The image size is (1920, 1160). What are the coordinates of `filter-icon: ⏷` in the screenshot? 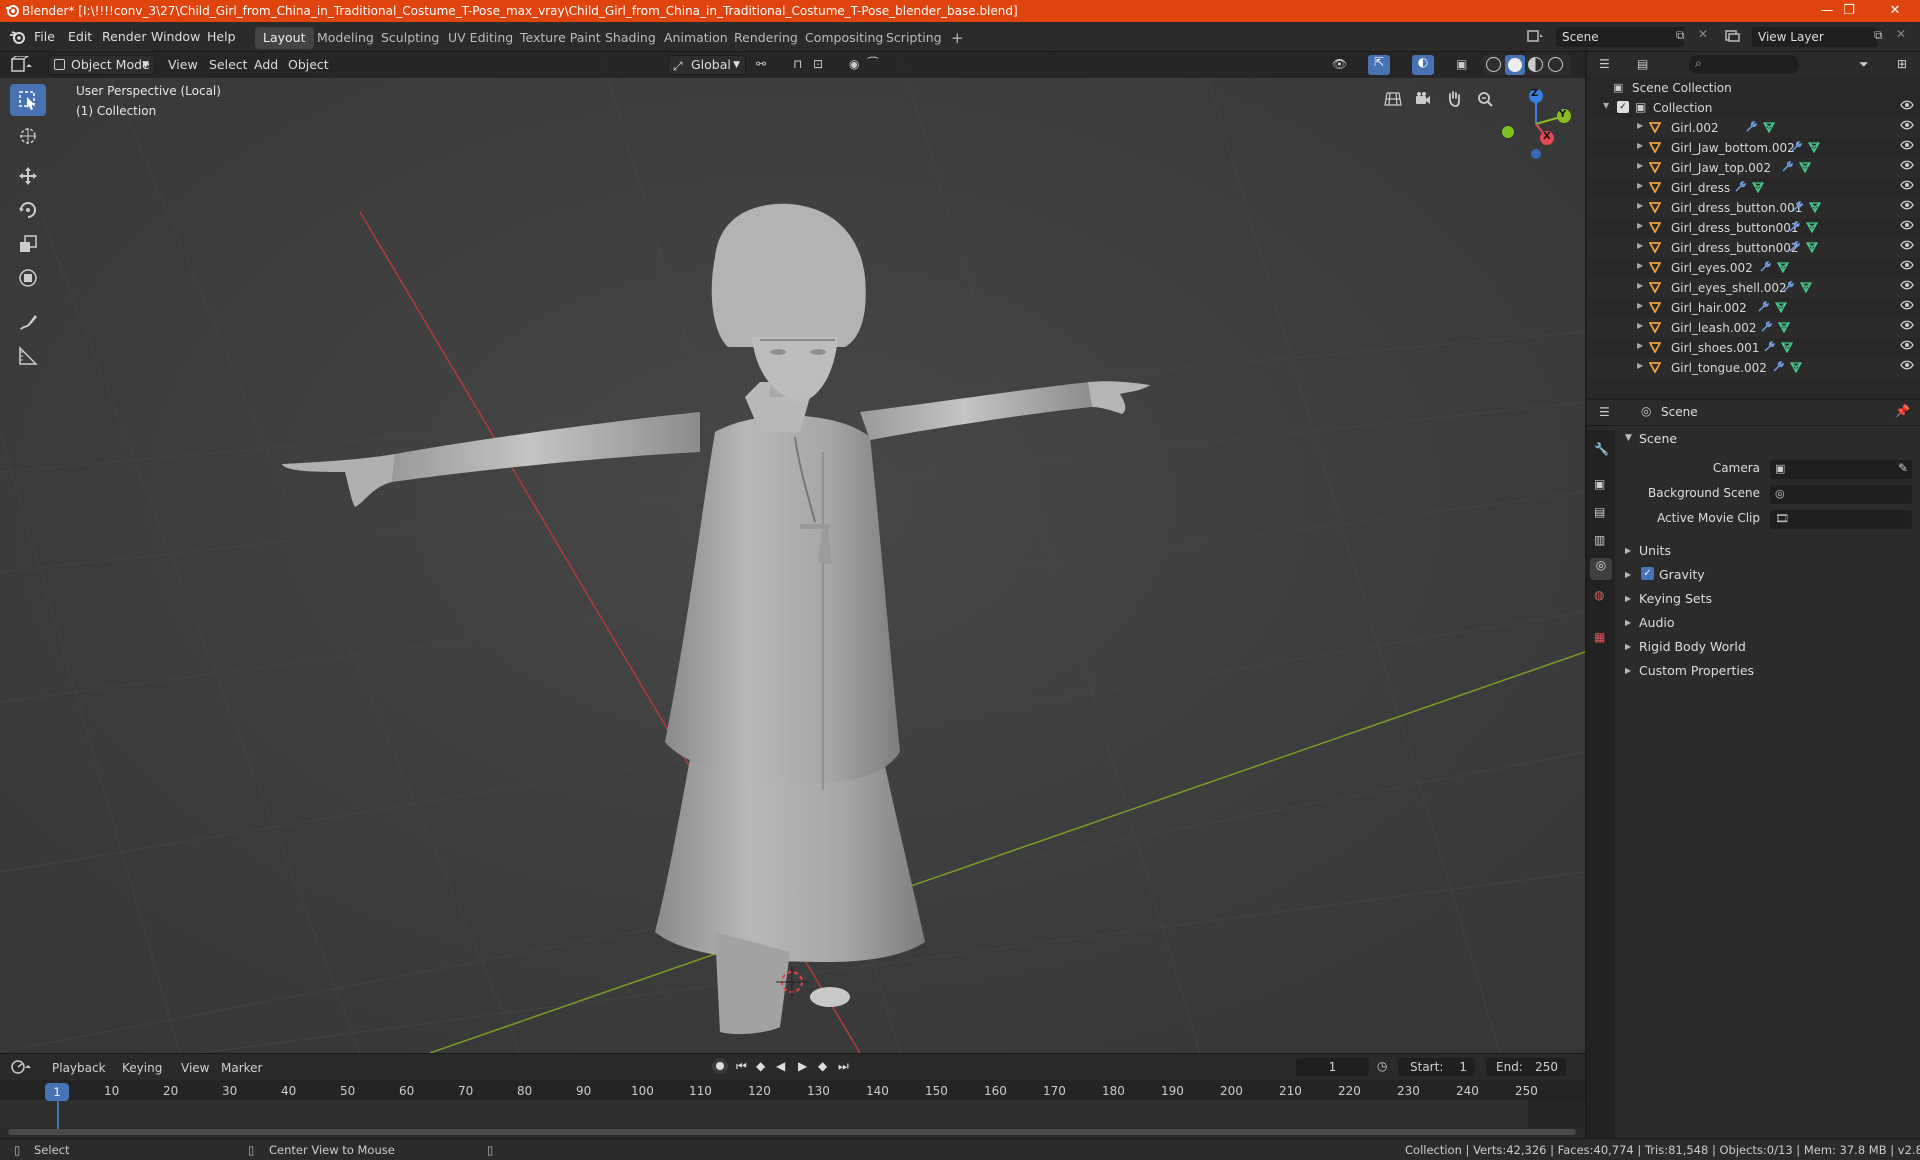 It's located at (1864, 64).